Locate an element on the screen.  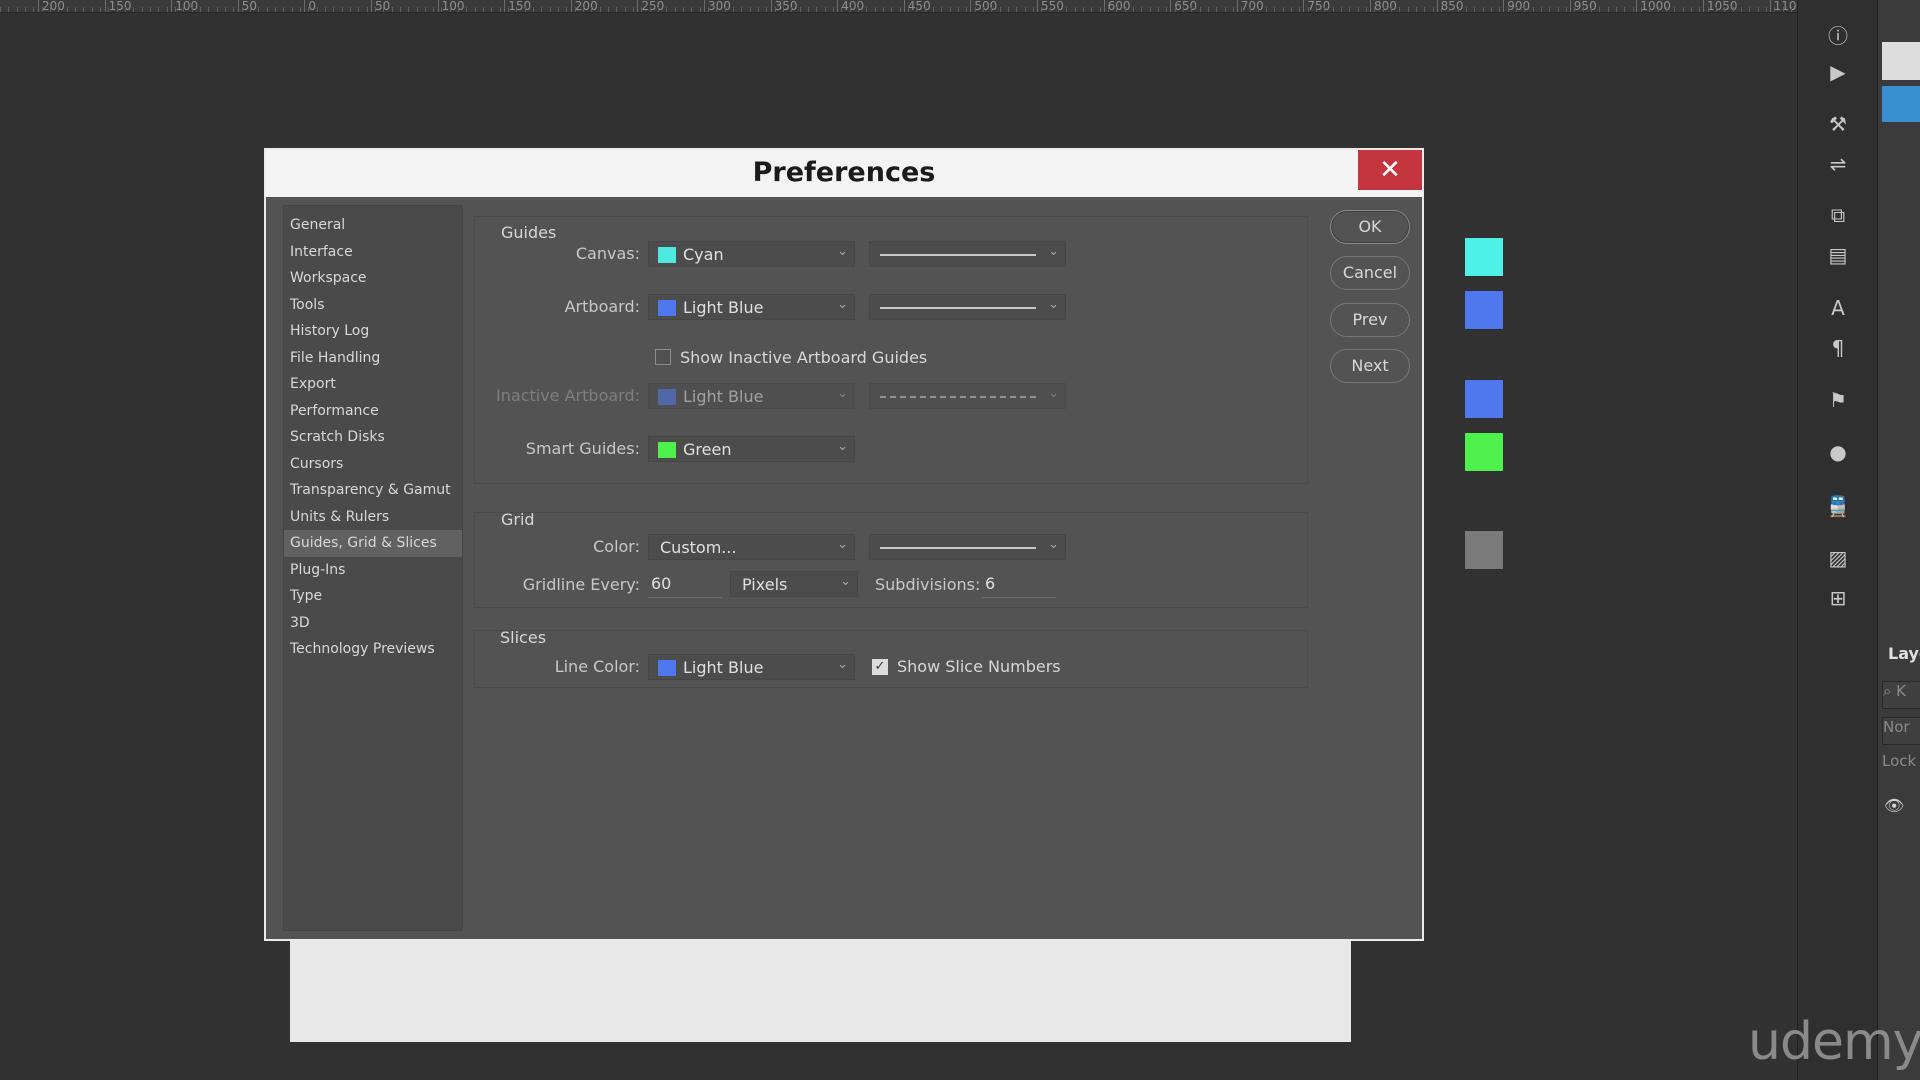
layers-blend-mode: Nor is located at coordinates (1901, 731).